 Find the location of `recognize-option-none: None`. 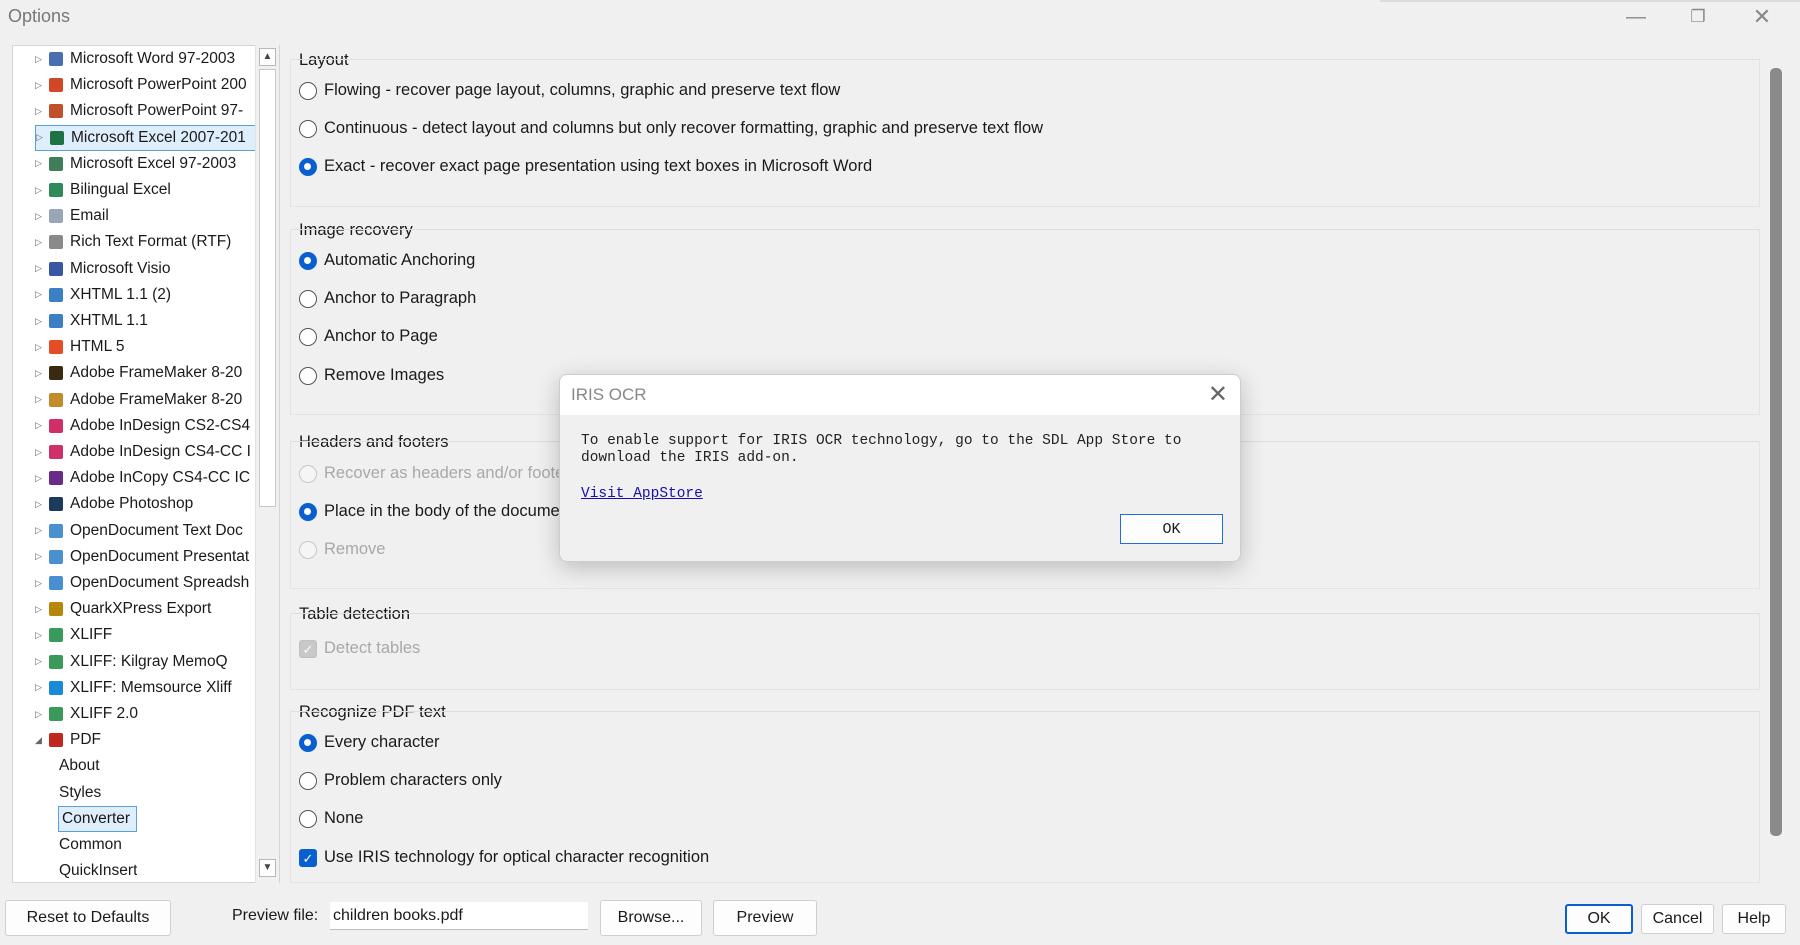

recognize-option-none: None is located at coordinates (331, 818).